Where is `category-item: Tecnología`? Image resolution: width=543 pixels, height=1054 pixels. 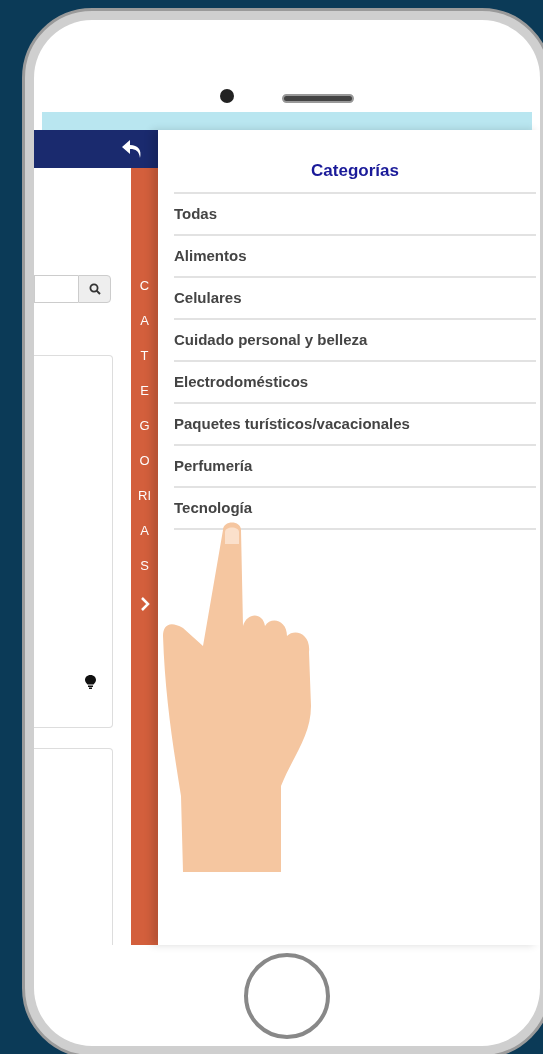
category-item: Tecnología is located at coordinates (355, 507).